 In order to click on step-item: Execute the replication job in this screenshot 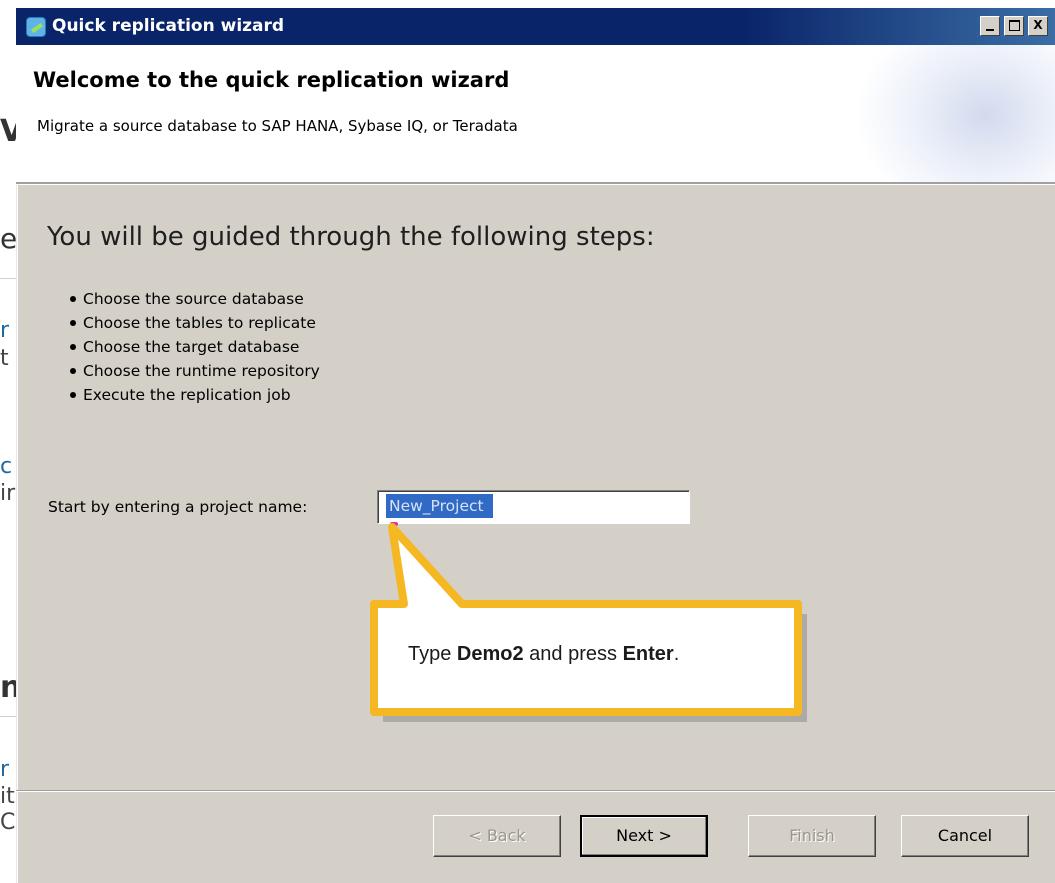, I will do `click(195, 395)`.